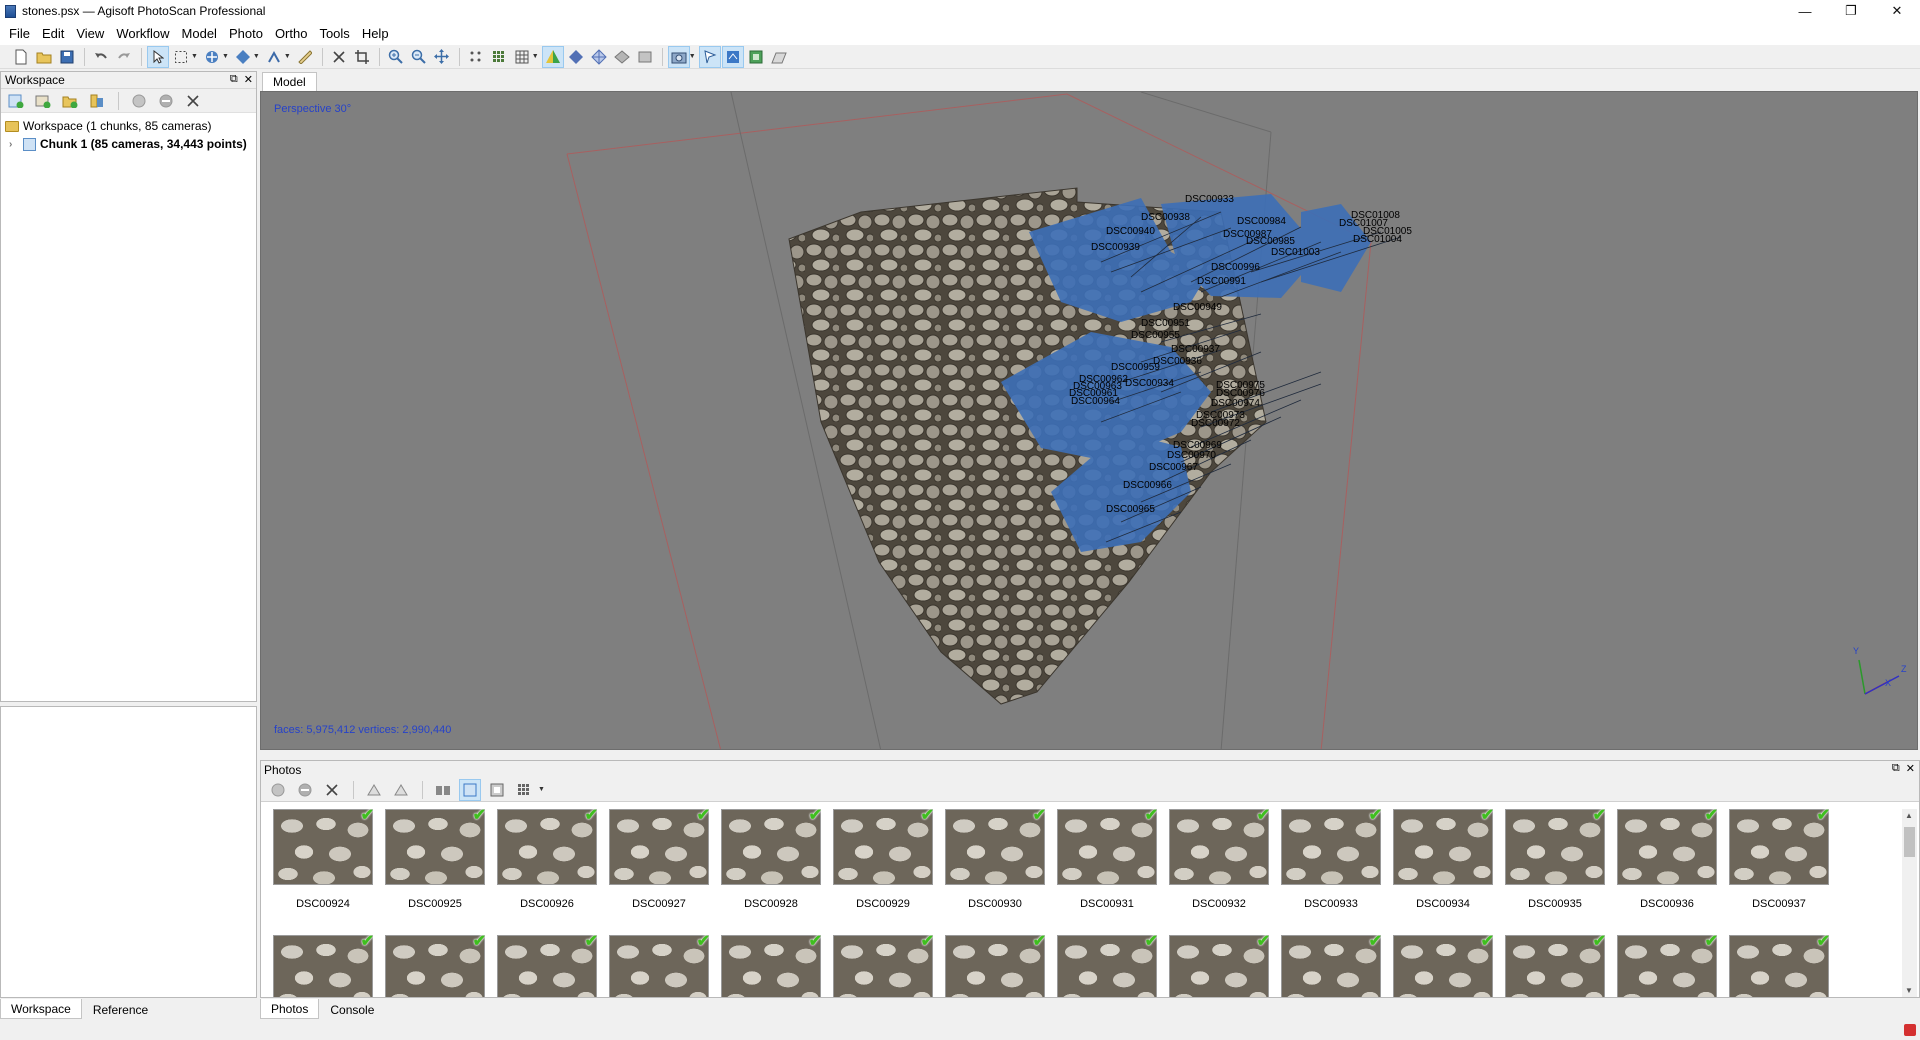  I want to click on show-markers-icon, so click(709, 56).